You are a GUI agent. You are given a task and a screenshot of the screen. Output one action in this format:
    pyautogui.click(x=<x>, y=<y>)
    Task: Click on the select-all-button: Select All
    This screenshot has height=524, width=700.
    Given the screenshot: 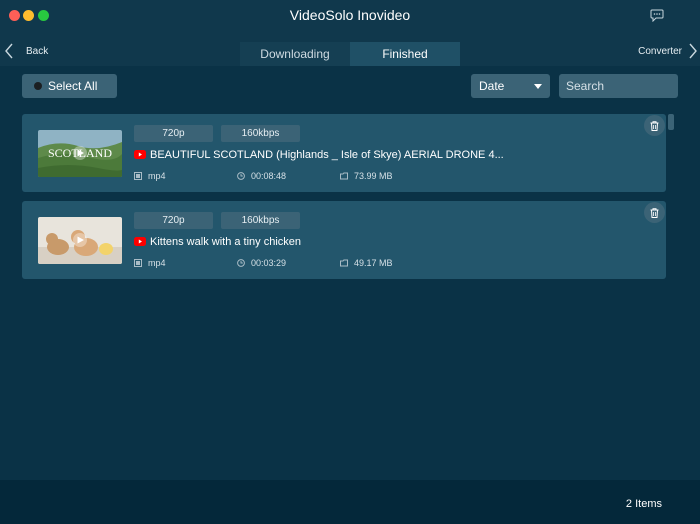 What is the action you would take?
    pyautogui.click(x=69, y=86)
    